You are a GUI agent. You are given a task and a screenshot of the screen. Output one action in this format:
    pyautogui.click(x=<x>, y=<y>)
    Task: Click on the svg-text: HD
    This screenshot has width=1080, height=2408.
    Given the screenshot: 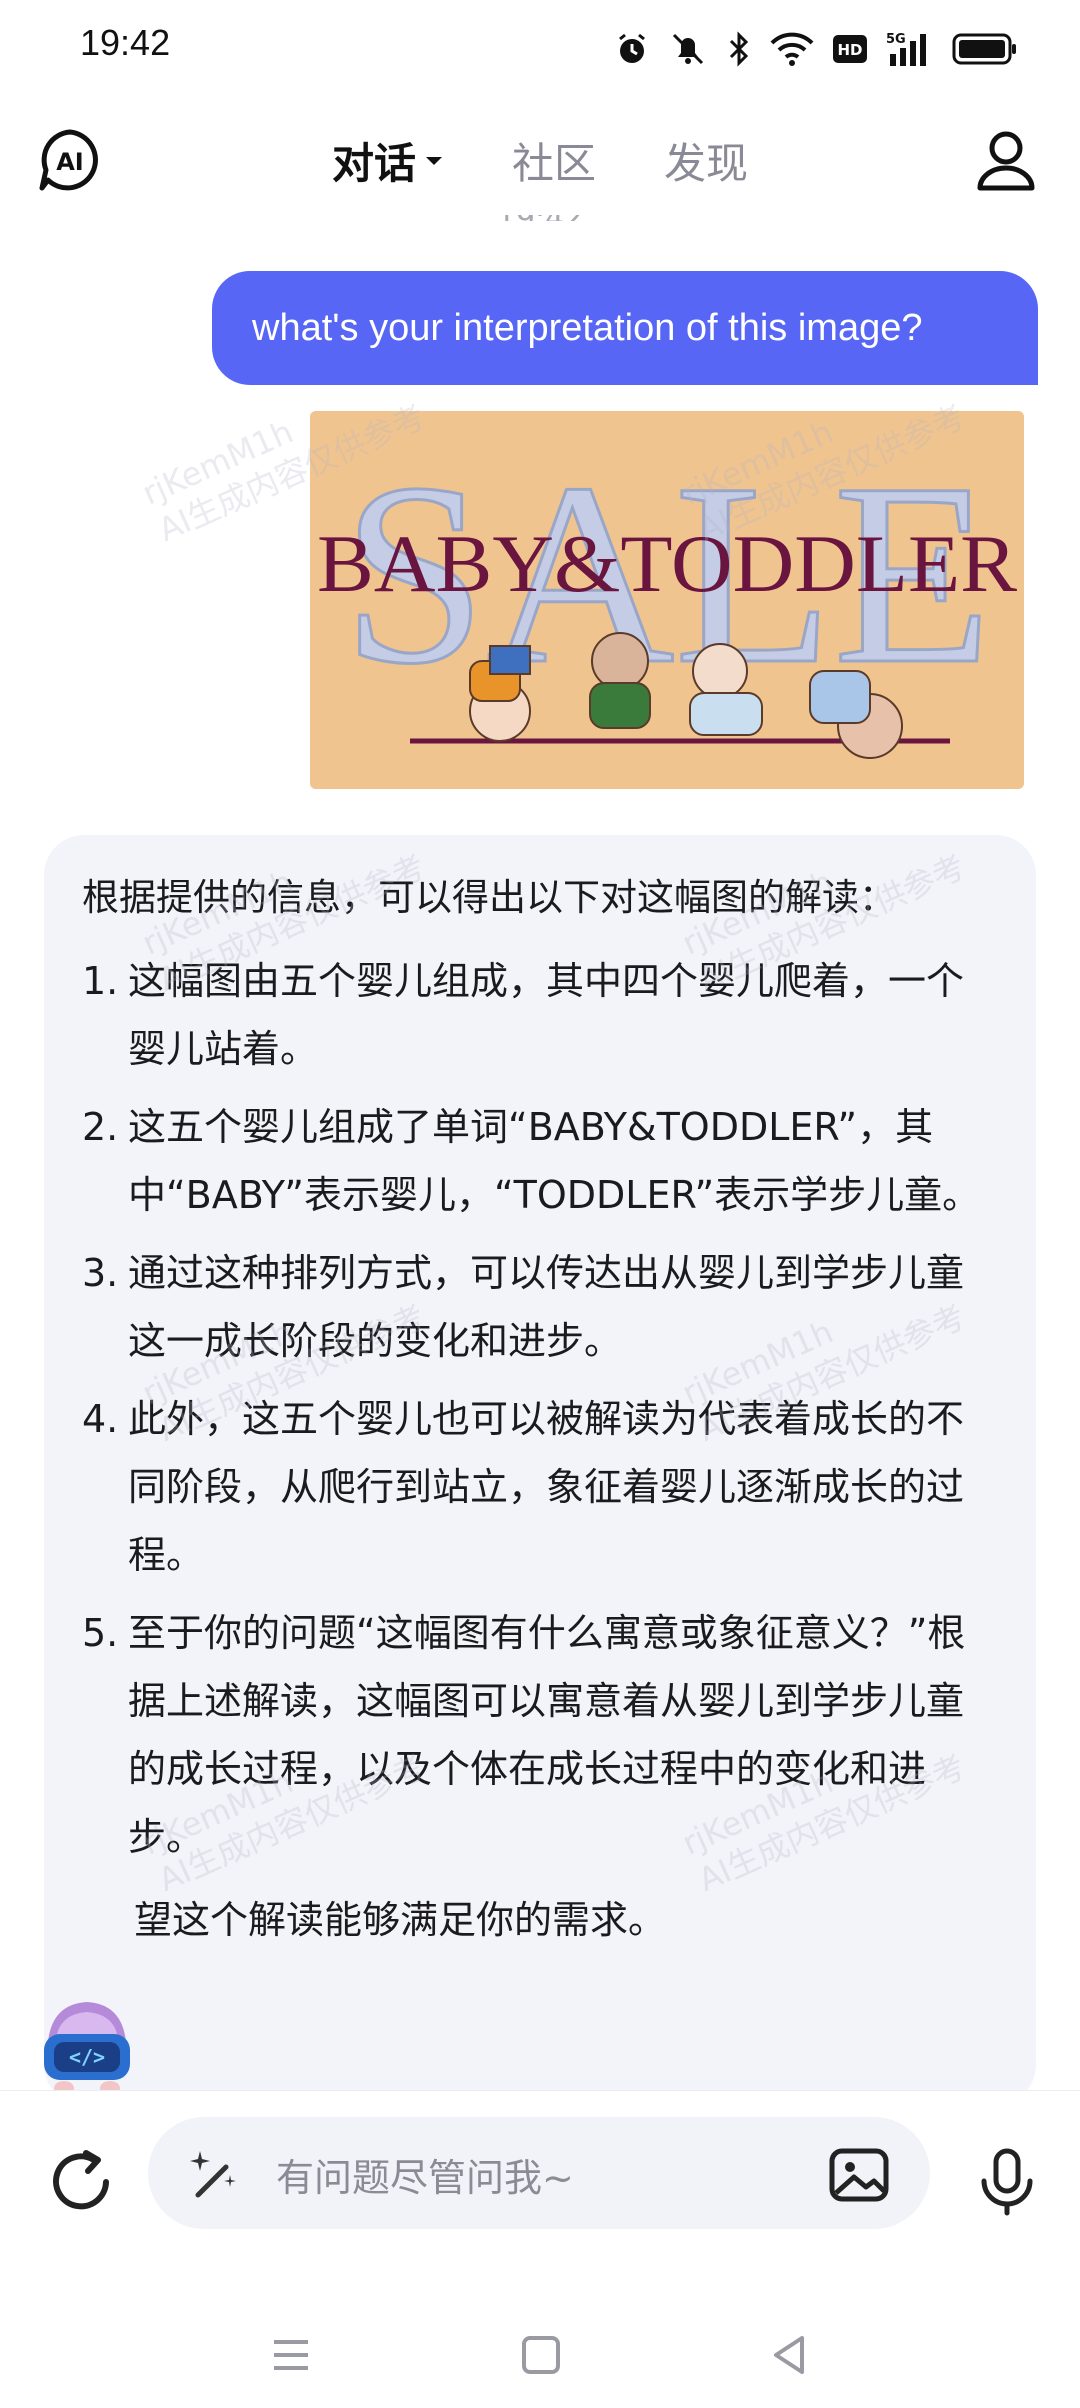 What is the action you would take?
    pyautogui.click(x=849, y=50)
    